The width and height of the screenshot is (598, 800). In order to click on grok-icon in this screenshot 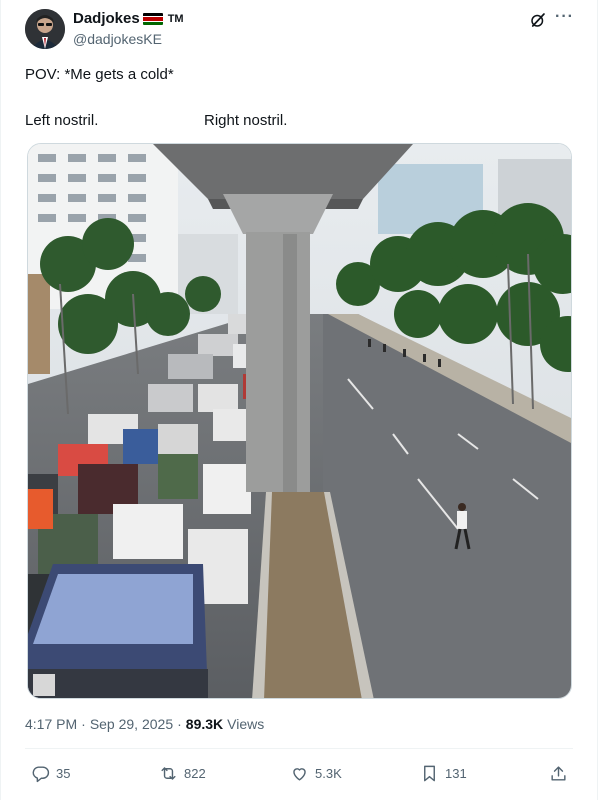, I will do `click(538, 20)`.